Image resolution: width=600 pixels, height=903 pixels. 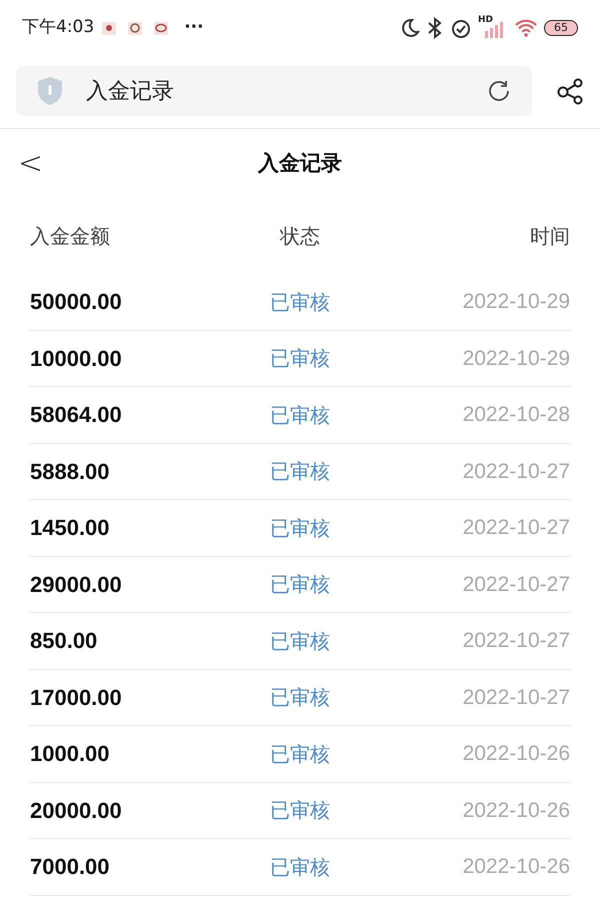 I want to click on column-header: 状态, so click(x=299, y=236).